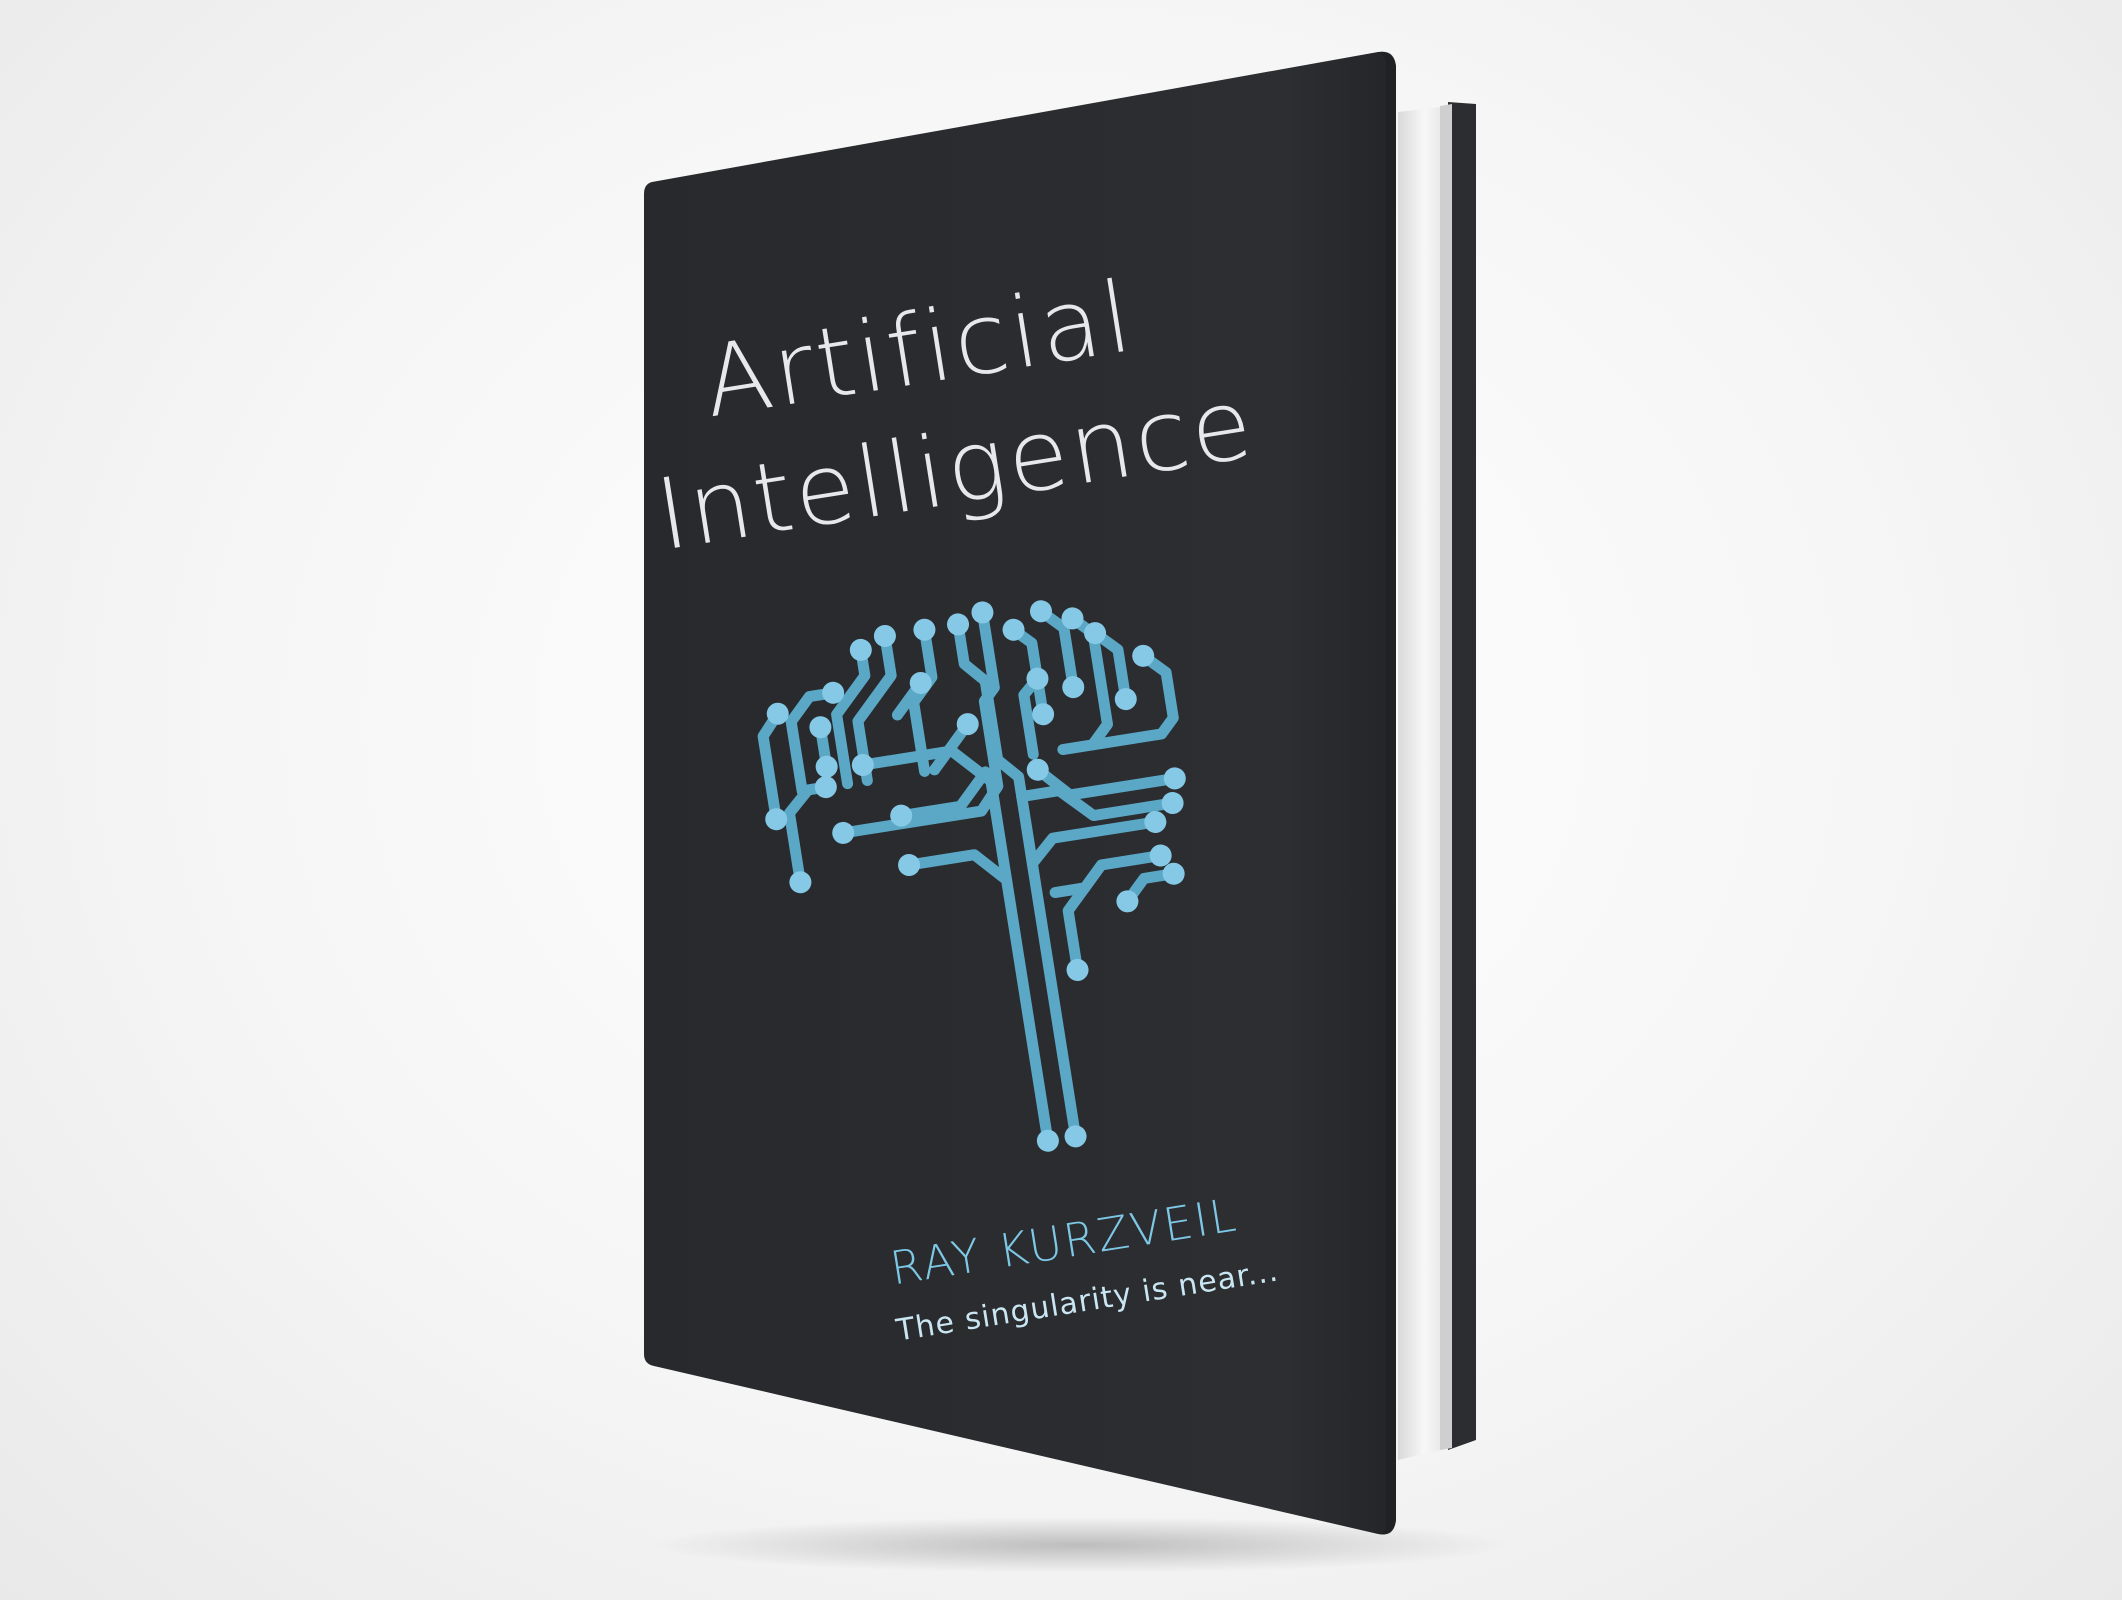  Describe the element at coordinates (1425, 782) in the screenshot. I see `book-pages` at that location.